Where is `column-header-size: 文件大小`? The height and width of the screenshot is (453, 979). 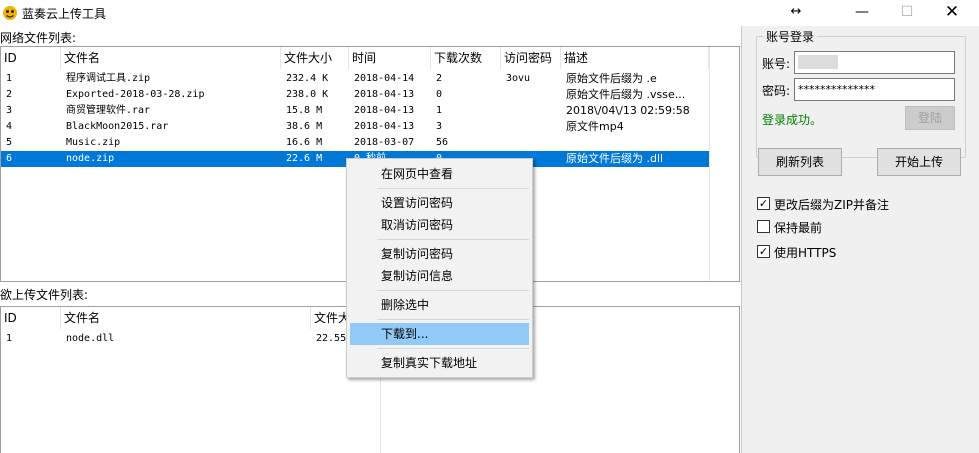
column-header-size: 文件大小 is located at coordinates (315, 58).